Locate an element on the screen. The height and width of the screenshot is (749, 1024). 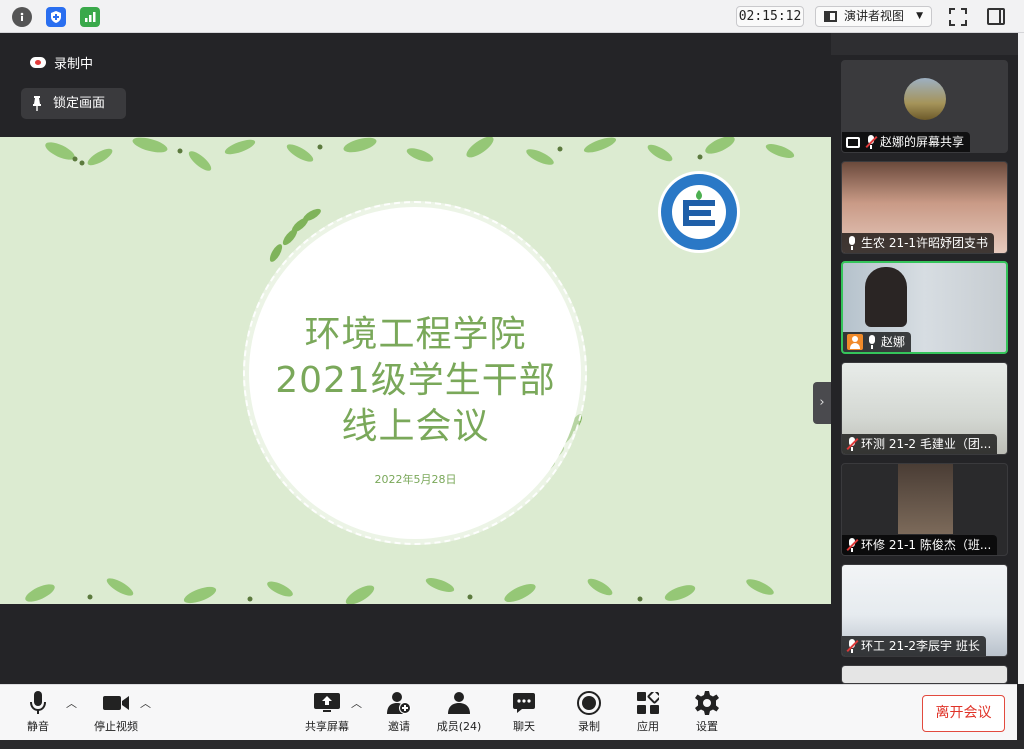
record-label: 录制 is located at coordinates (589, 726).